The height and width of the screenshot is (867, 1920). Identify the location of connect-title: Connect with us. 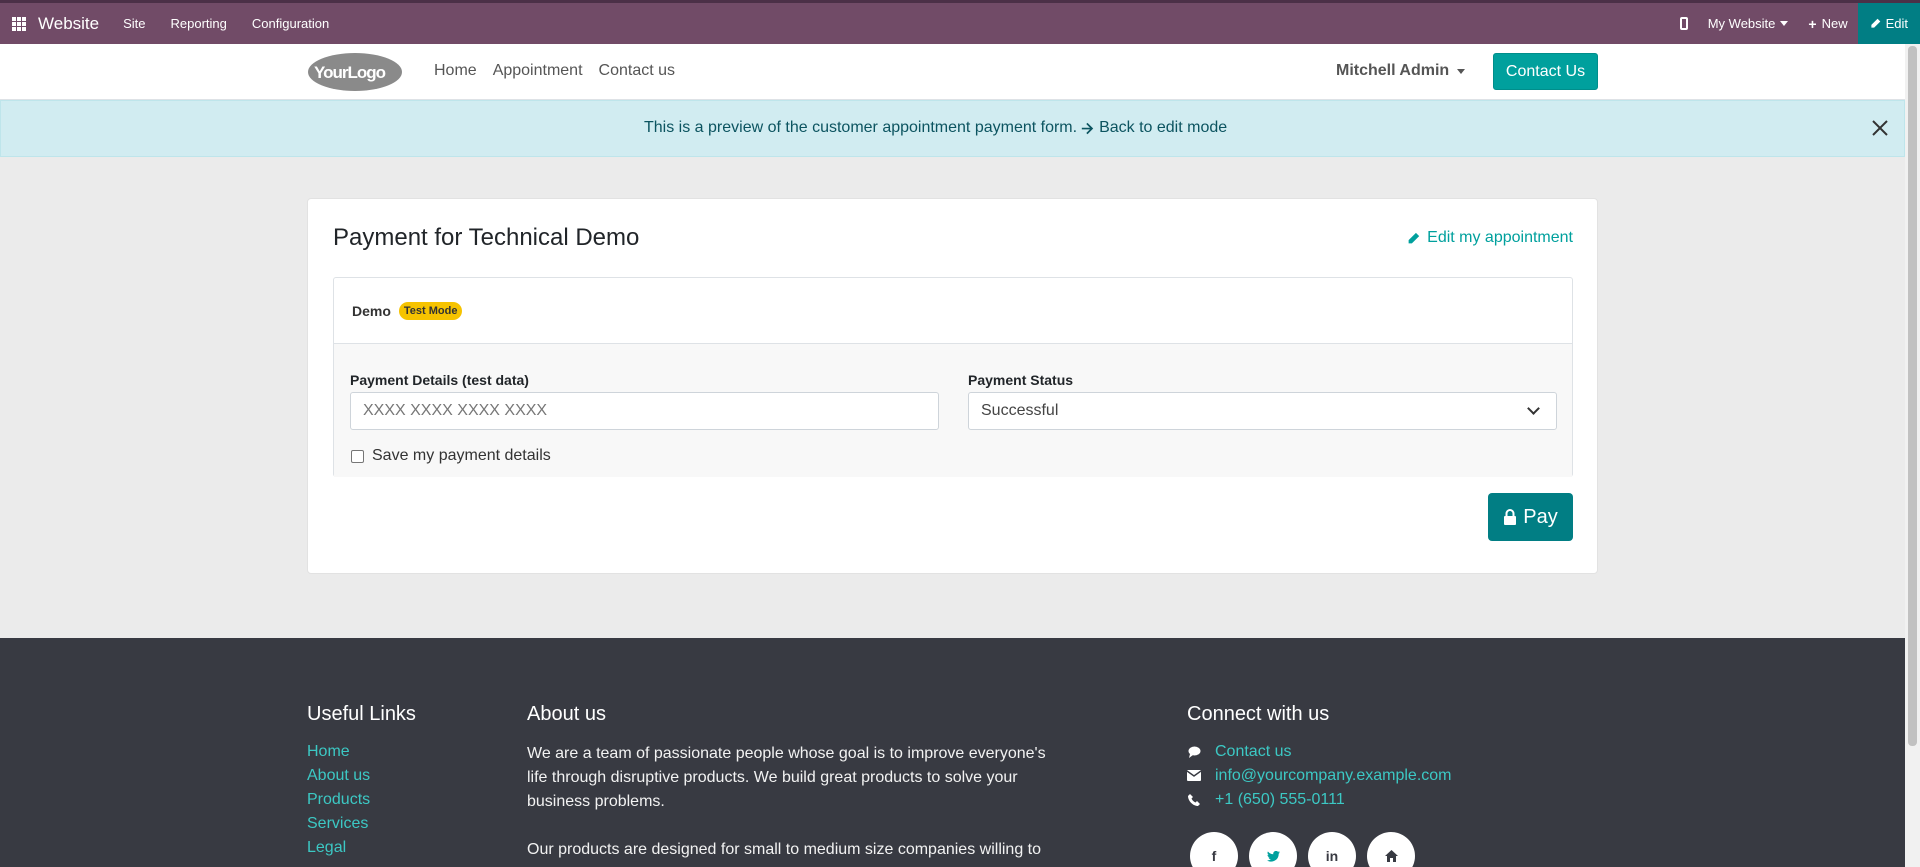
(1258, 714).